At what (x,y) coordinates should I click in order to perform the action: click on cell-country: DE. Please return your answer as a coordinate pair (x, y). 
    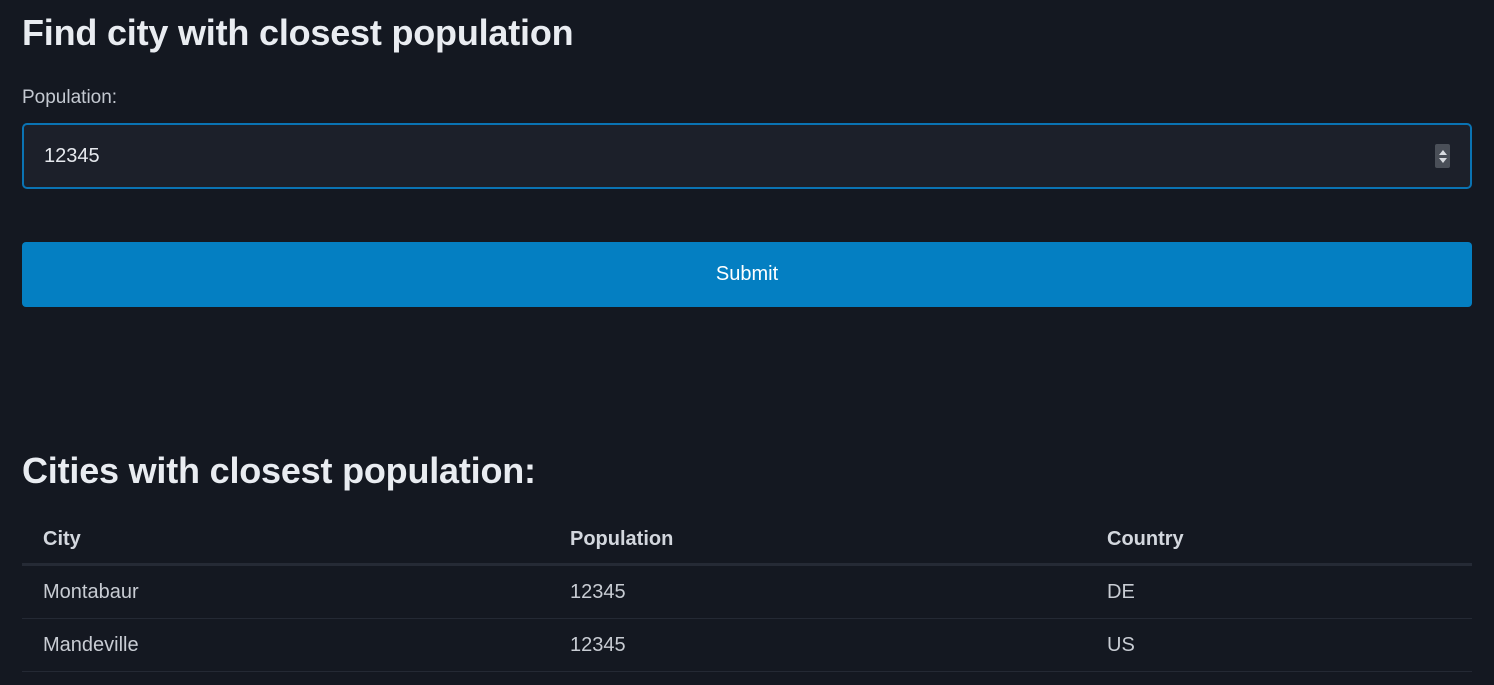
    Looking at the image, I should click on (1279, 591).